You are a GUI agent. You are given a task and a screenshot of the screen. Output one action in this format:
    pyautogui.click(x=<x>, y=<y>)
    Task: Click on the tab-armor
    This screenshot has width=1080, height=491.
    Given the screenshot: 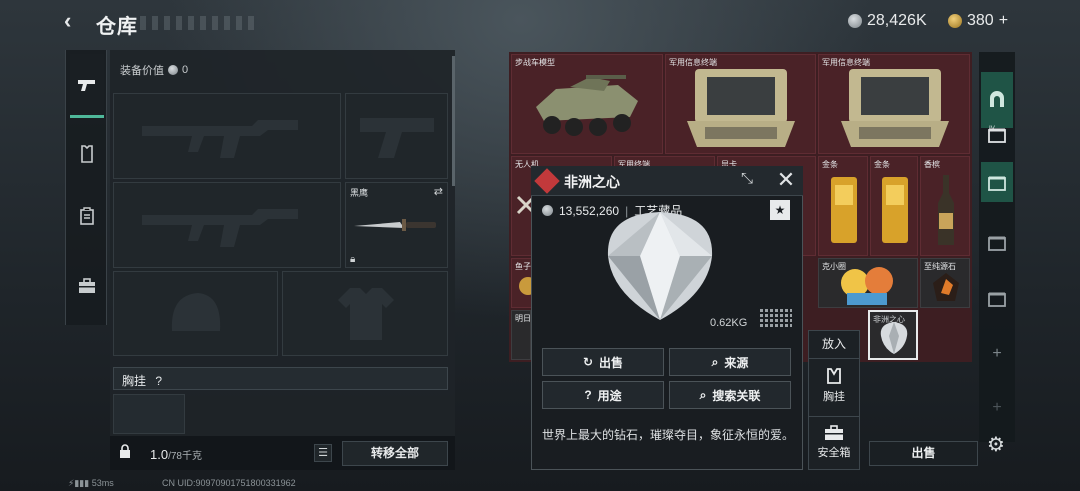 What is the action you would take?
    pyautogui.click(x=87, y=154)
    